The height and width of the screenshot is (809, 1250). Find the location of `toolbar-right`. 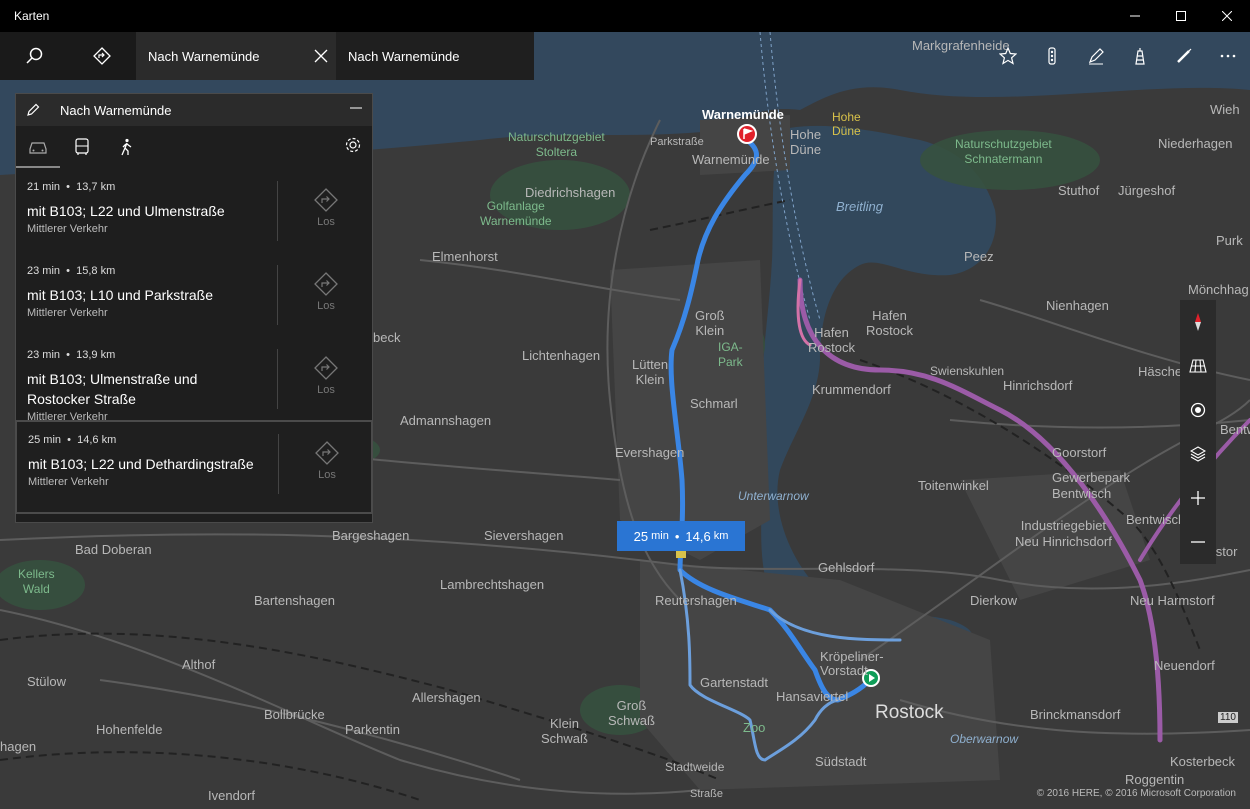

toolbar-right is located at coordinates (1118, 56).